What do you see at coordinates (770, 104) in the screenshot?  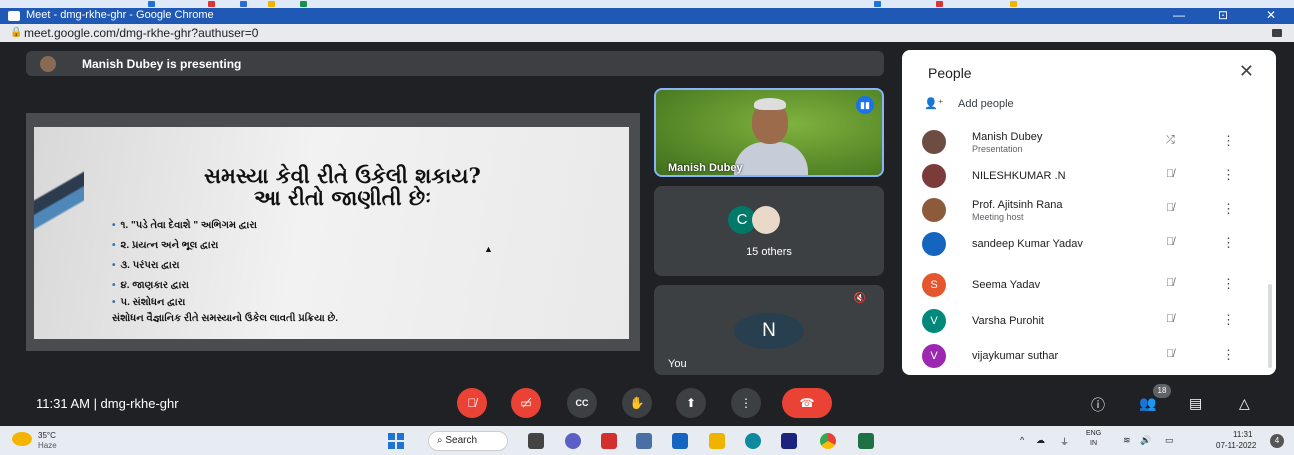 I see `presenter-figure` at bounding box center [770, 104].